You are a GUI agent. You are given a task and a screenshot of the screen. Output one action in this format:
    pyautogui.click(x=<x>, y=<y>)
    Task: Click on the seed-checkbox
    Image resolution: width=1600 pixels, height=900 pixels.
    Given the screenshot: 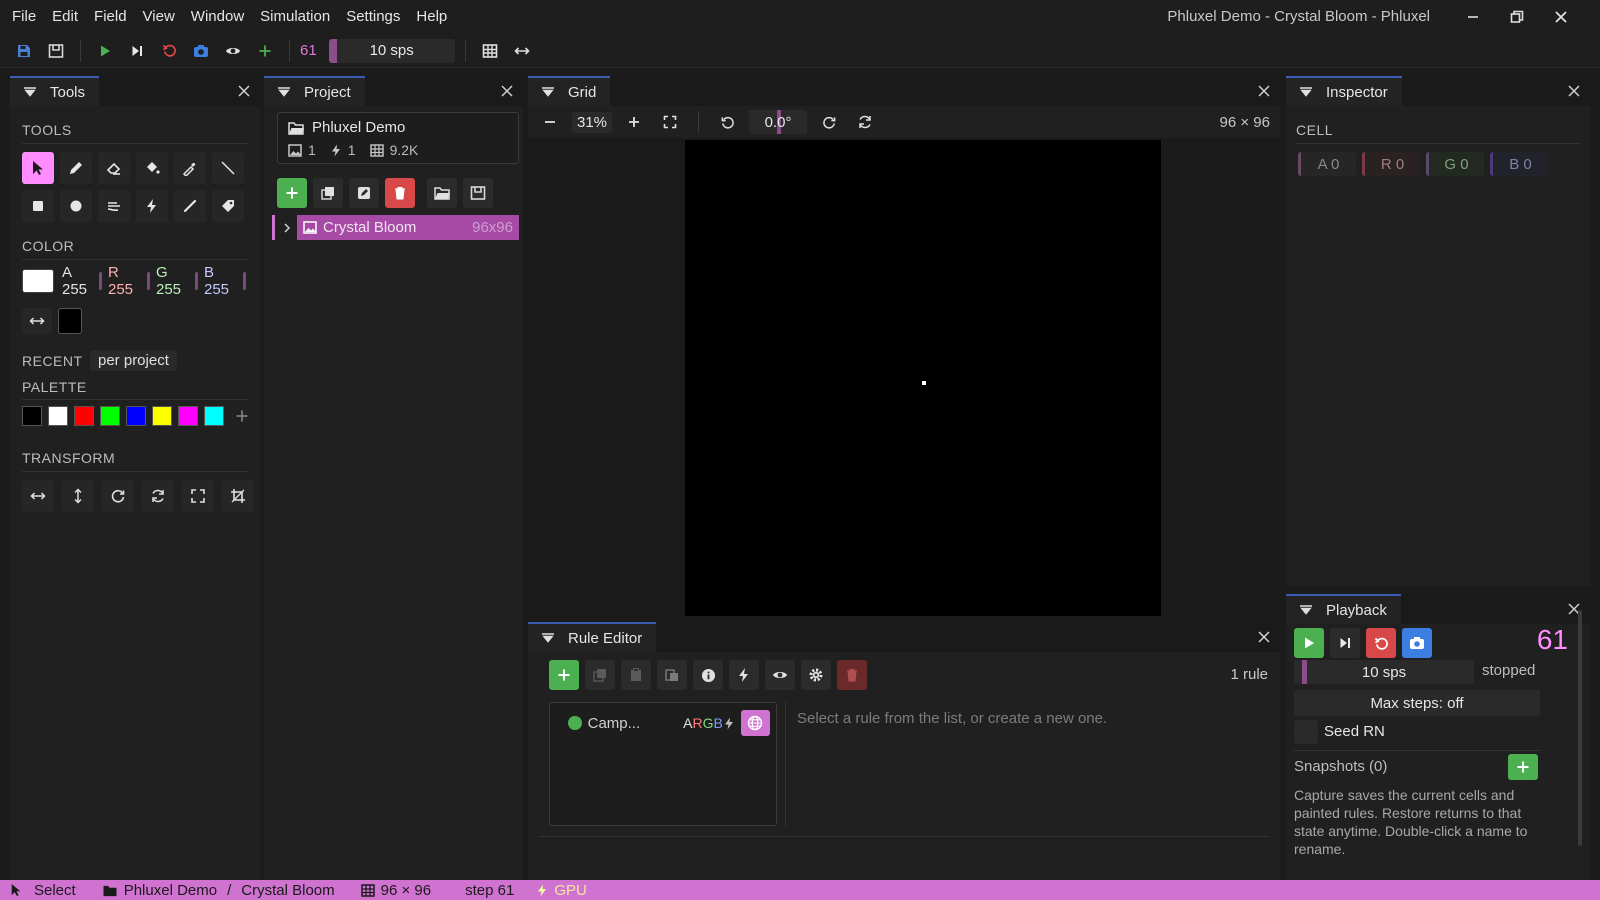 What is the action you would take?
    pyautogui.click(x=1306, y=732)
    